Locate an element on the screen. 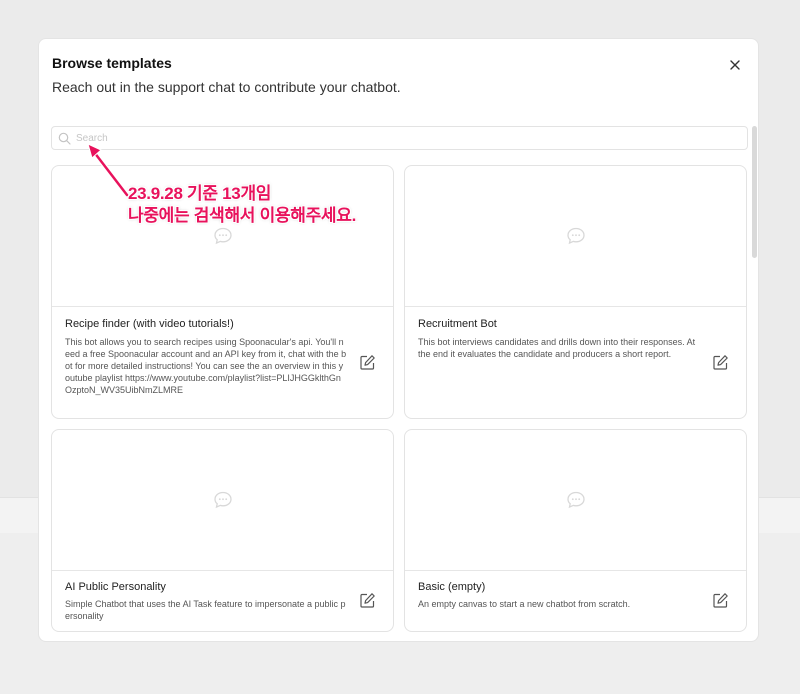 The width and height of the screenshot is (800, 694). annotation-line-1: 23.9.28 기준 13개임 is located at coordinates (200, 193).